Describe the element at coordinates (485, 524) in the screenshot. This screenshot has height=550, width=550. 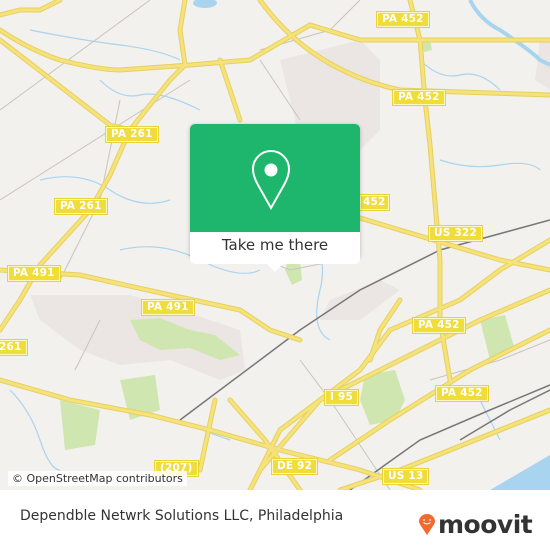
I see `moovit-wordmark: moovit` at that location.